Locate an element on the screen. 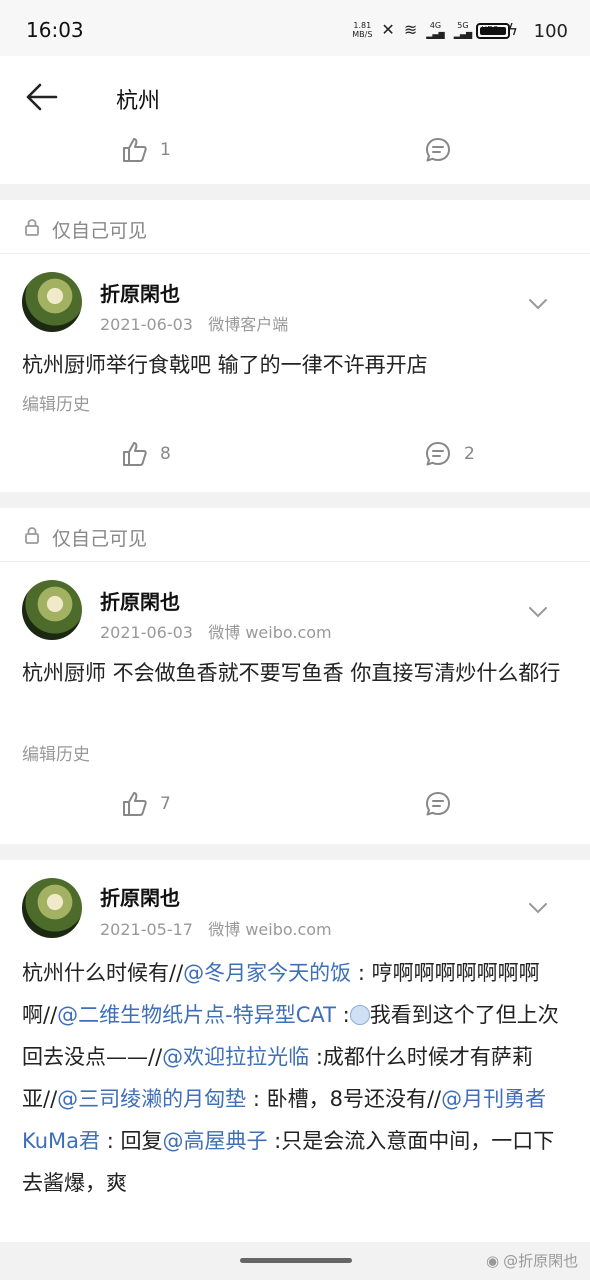  top-bar: 杭州 is located at coordinates (295, 97).